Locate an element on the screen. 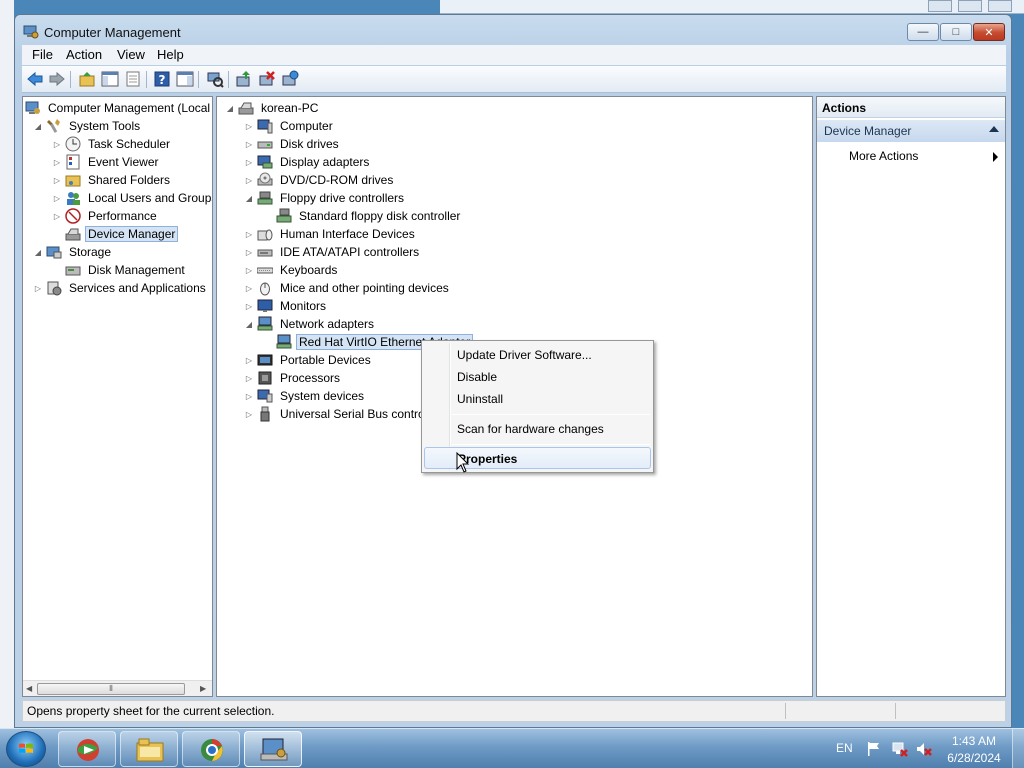  device-category-processors: ▷ Processors is located at coordinates (293, 378).